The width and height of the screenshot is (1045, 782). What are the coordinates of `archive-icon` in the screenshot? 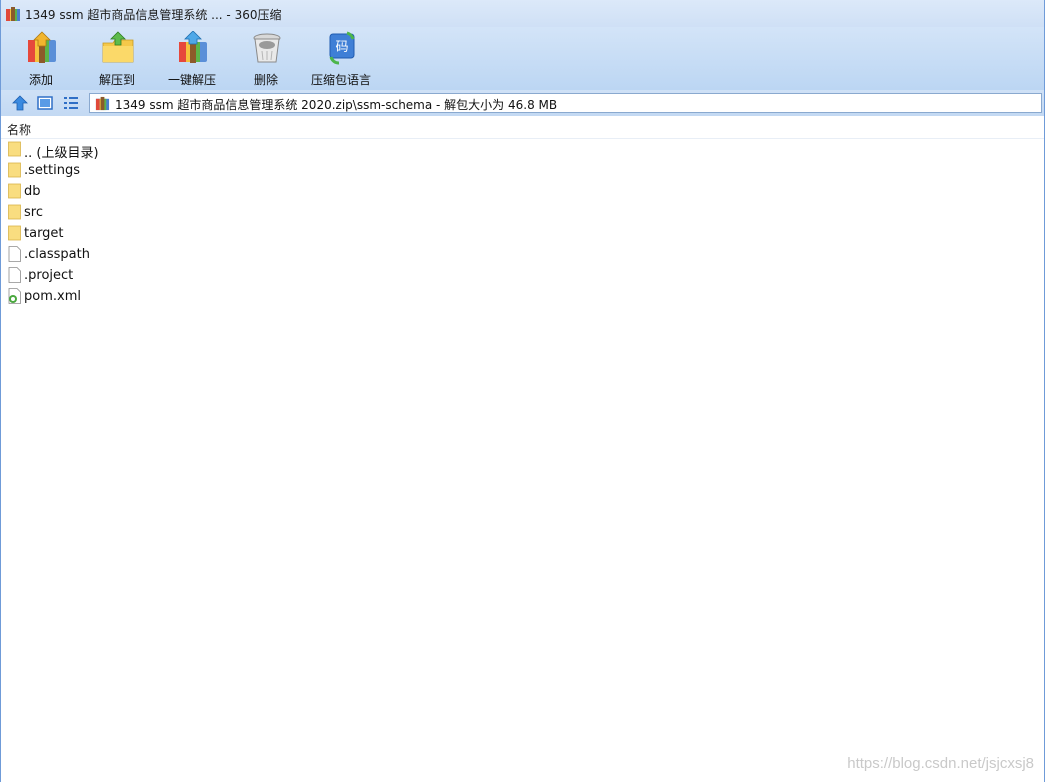 It's located at (102, 103).